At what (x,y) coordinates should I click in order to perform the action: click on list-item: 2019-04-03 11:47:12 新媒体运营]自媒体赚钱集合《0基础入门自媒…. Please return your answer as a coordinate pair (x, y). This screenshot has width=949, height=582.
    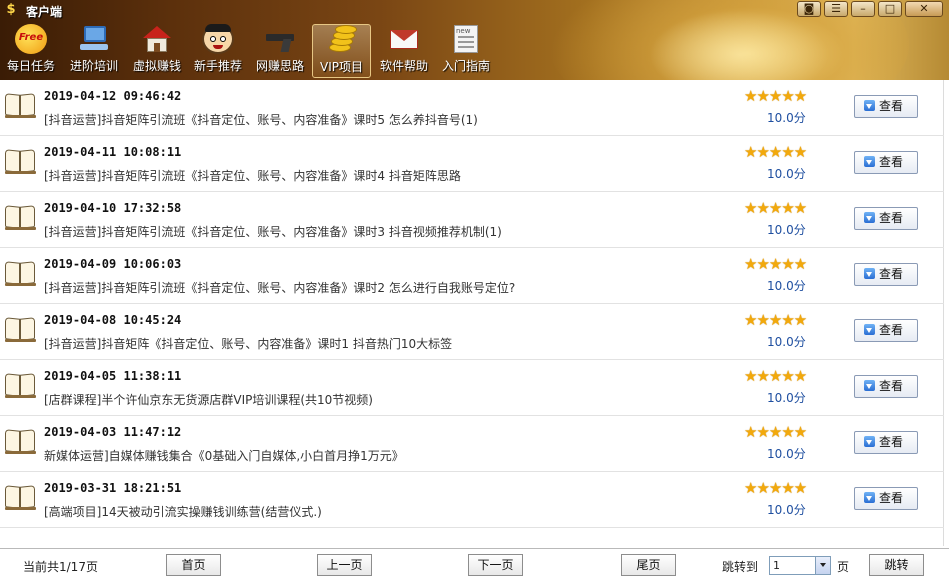
    Looking at the image, I should click on (472, 444).